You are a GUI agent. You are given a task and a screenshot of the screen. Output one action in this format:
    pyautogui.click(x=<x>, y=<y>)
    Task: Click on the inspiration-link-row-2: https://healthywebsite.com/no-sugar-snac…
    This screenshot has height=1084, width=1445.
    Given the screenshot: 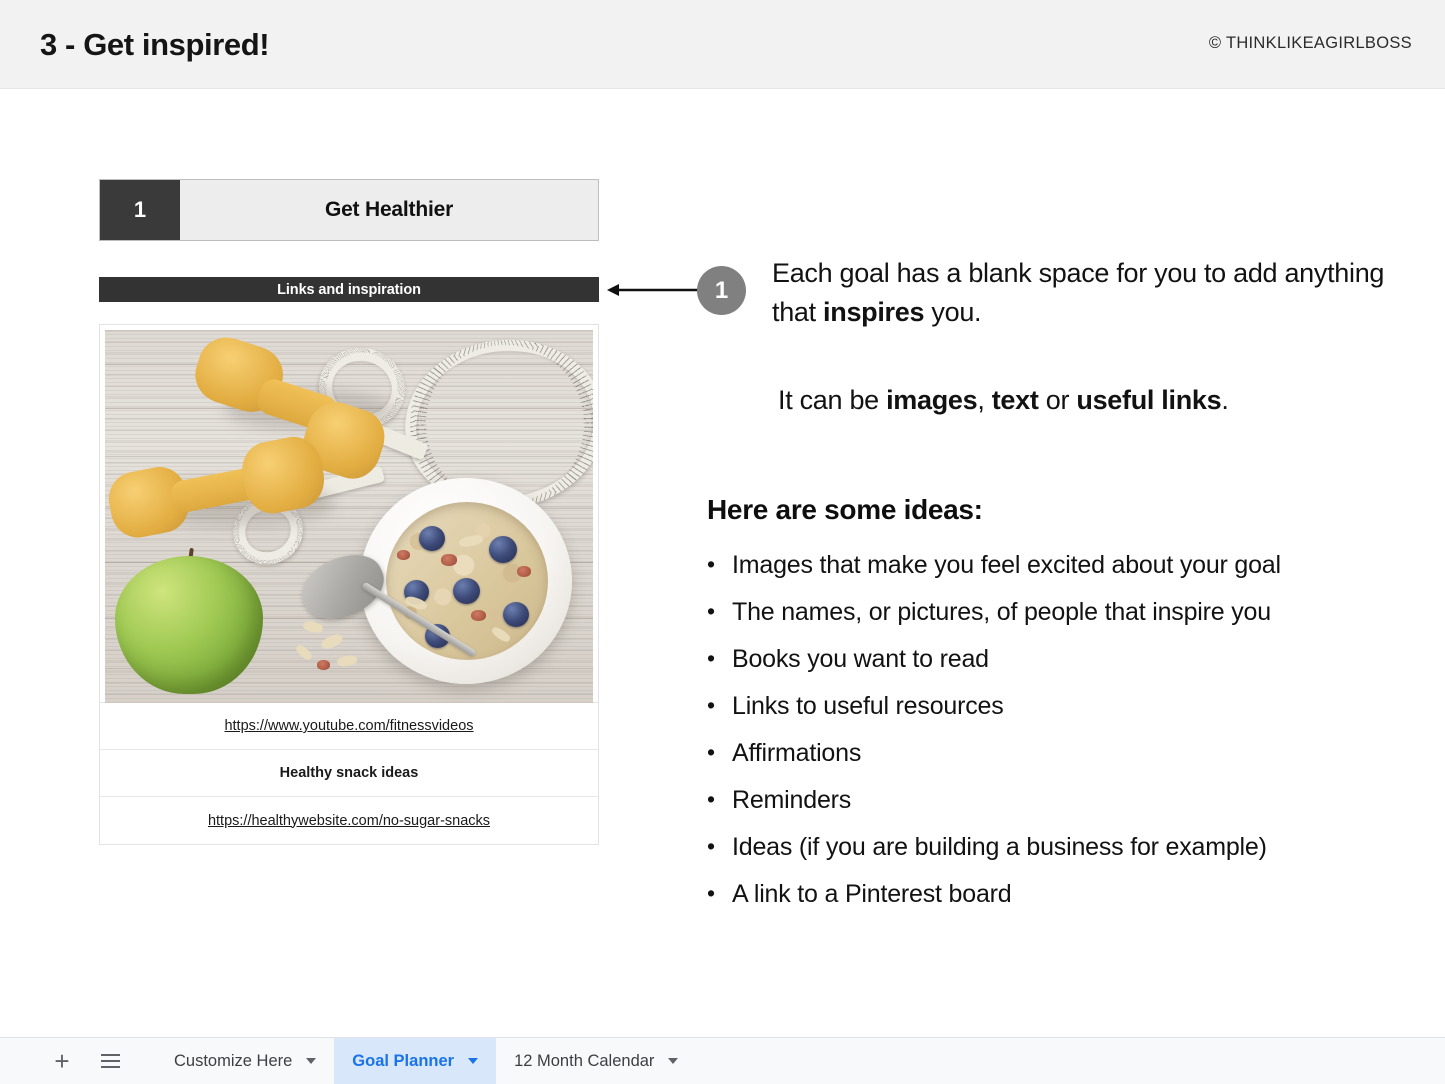 What is the action you would take?
    pyautogui.click(x=349, y=820)
    